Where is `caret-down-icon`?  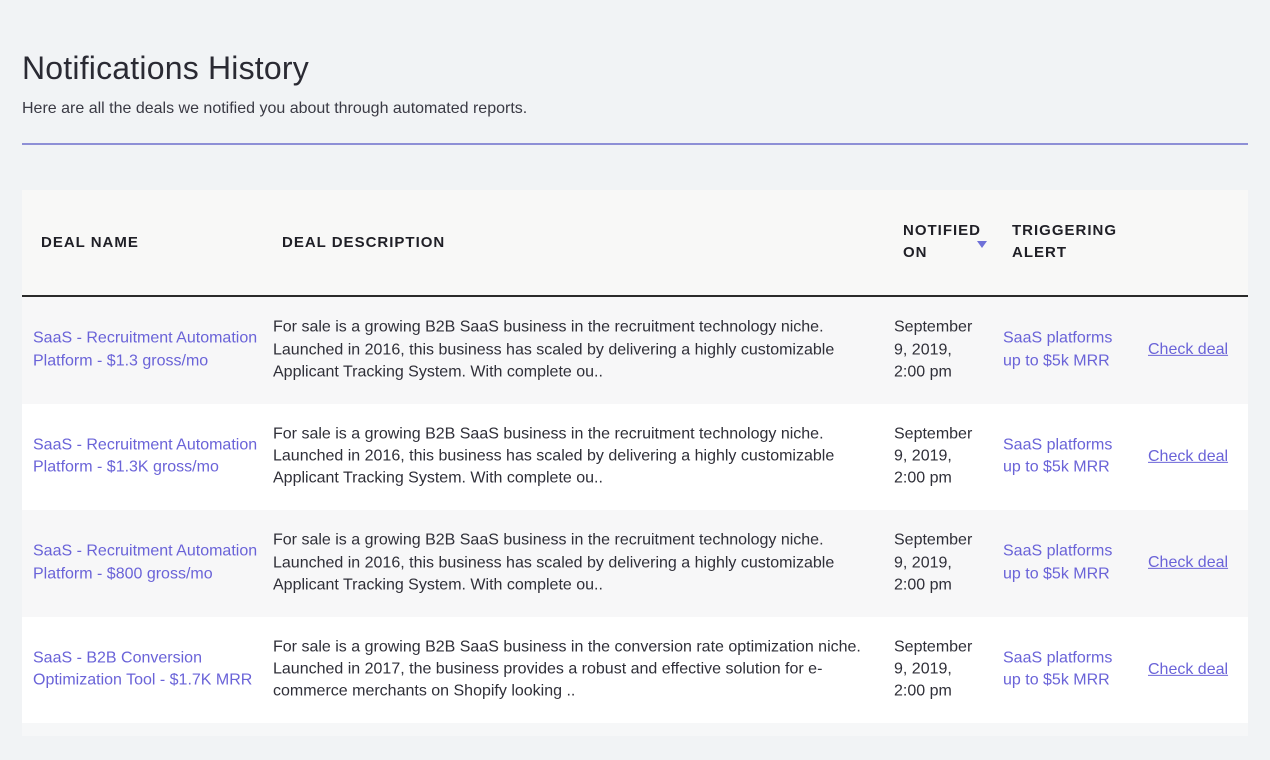 caret-down-icon is located at coordinates (982, 244).